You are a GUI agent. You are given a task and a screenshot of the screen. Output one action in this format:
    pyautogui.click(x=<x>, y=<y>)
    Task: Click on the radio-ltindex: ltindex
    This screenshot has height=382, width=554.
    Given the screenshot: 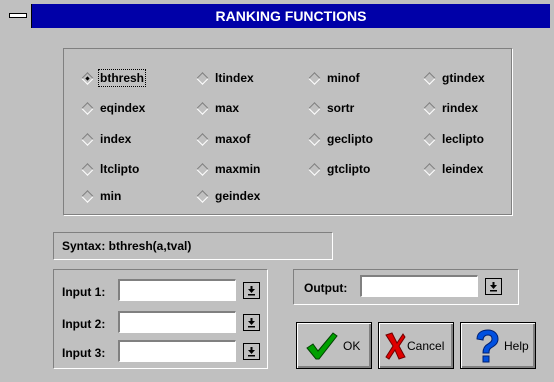 What is the action you would take?
    pyautogui.click(x=224, y=78)
    